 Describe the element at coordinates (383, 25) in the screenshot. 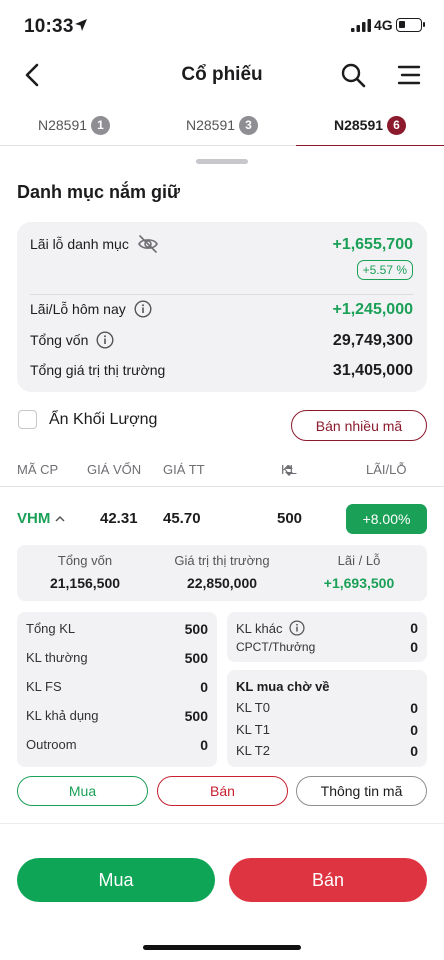

I see `network-type: 4G` at that location.